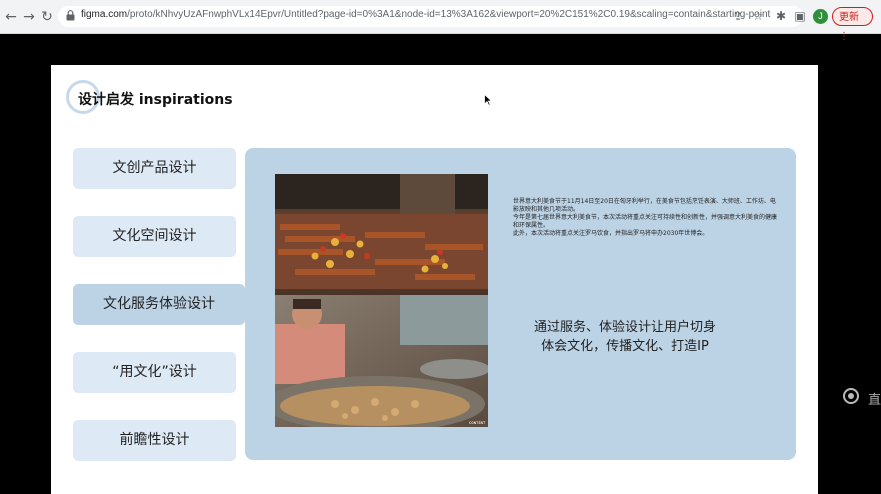  Describe the element at coordinates (11, 17) in the screenshot. I see `back-icon: ←` at that location.